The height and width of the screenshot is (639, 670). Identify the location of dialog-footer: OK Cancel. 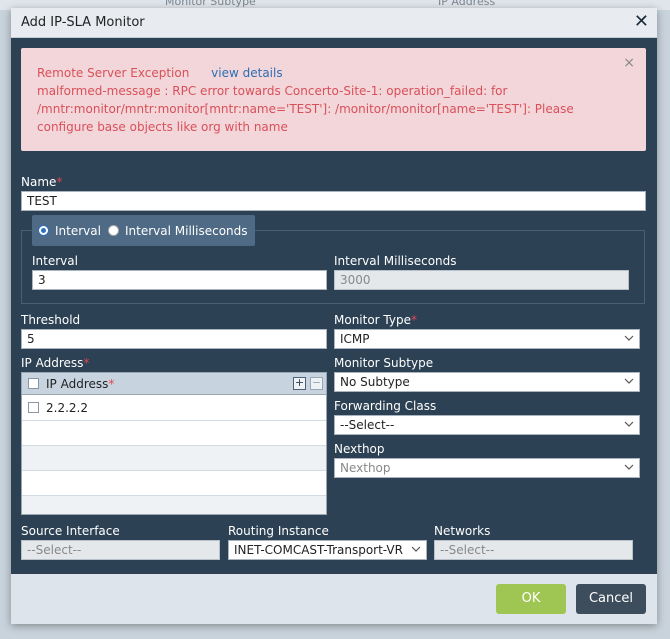
(334, 599).